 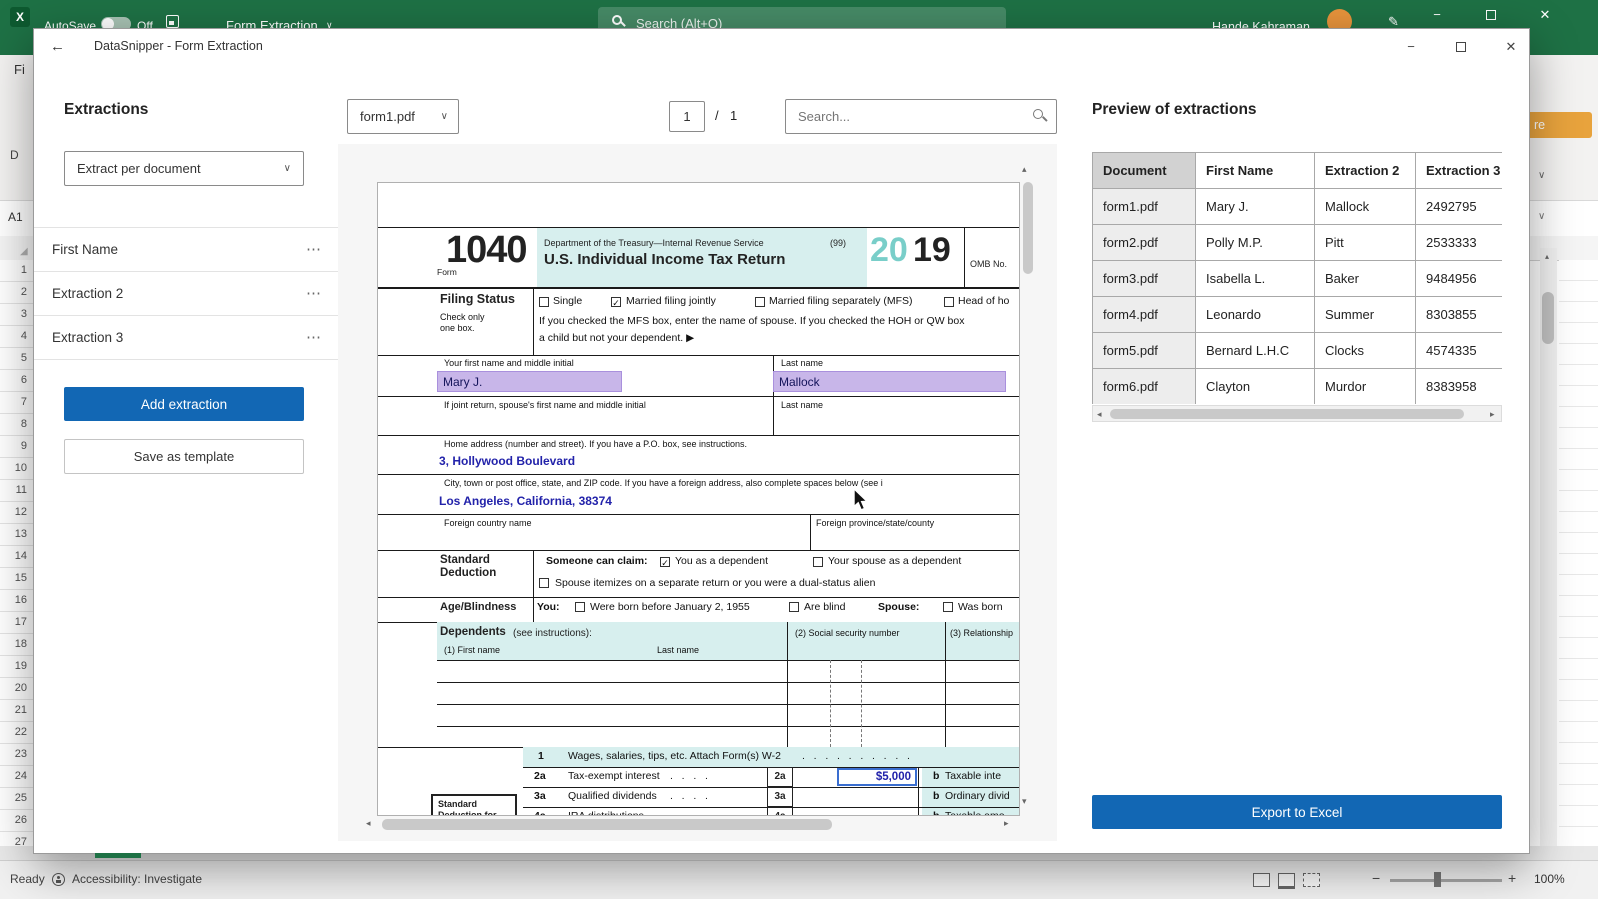 What do you see at coordinates (16, 799) in the screenshot?
I see `row-header: 25` at bounding box center [16, 799].